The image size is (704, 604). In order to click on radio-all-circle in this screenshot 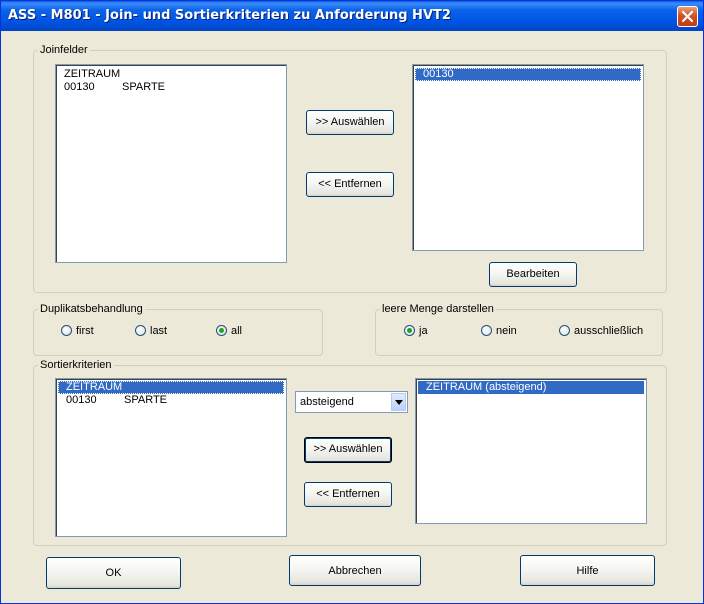, I will do `click(221, 330)`.